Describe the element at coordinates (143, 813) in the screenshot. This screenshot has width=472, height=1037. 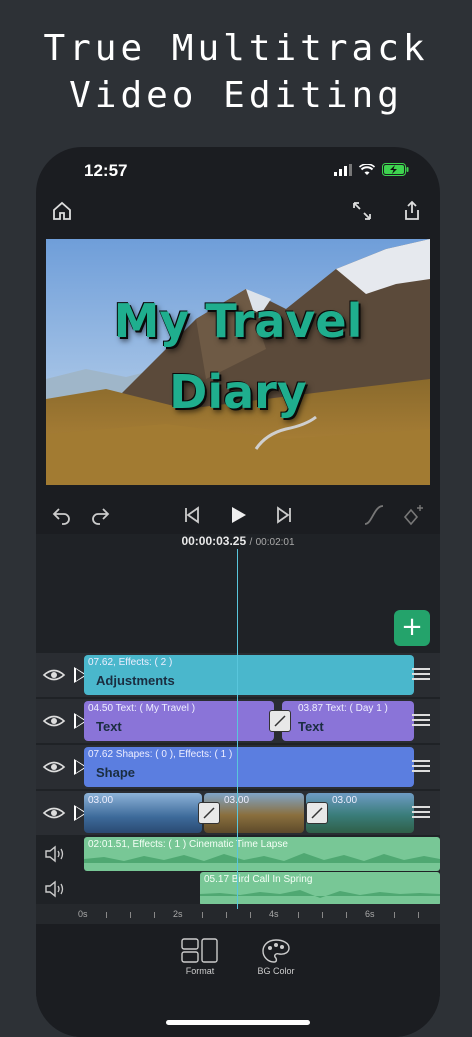
I see `clip-video-1: 03.00` at that location.